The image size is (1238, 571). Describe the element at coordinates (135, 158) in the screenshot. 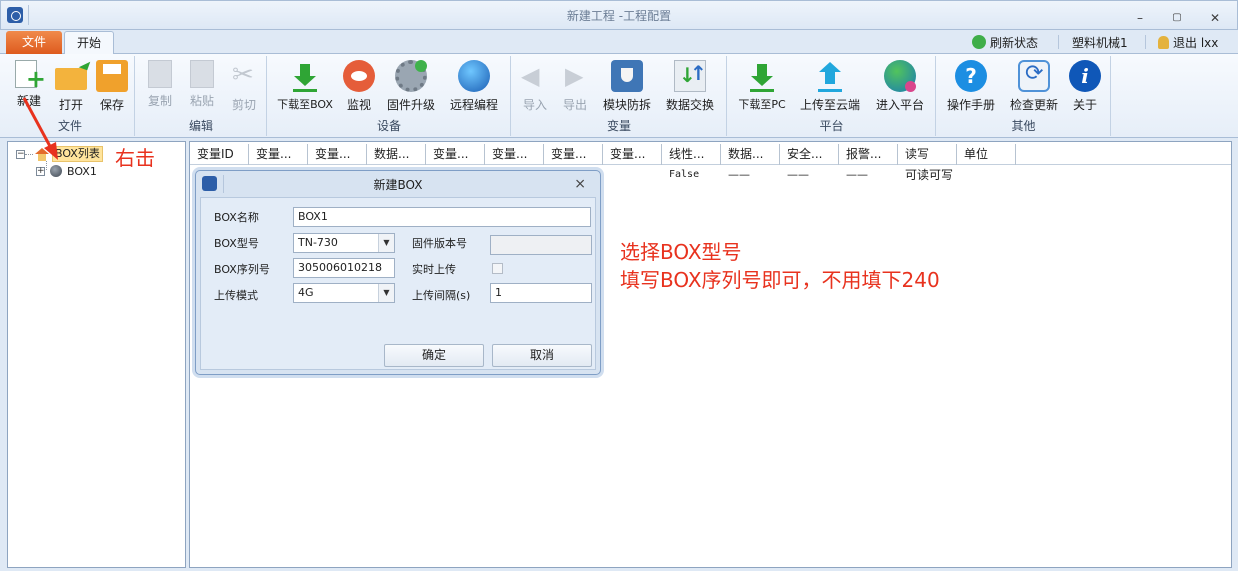

I see `annotation-right-click: 右击` at that location.